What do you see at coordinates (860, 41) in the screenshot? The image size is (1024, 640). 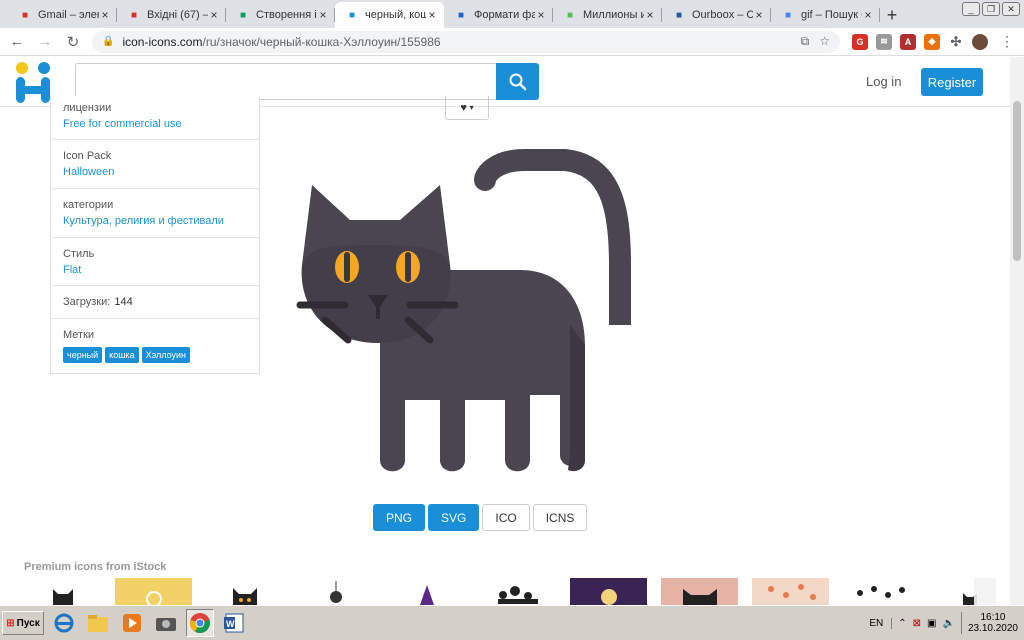 I see `extension-red-icon: G` at bounding box center [860, 41].